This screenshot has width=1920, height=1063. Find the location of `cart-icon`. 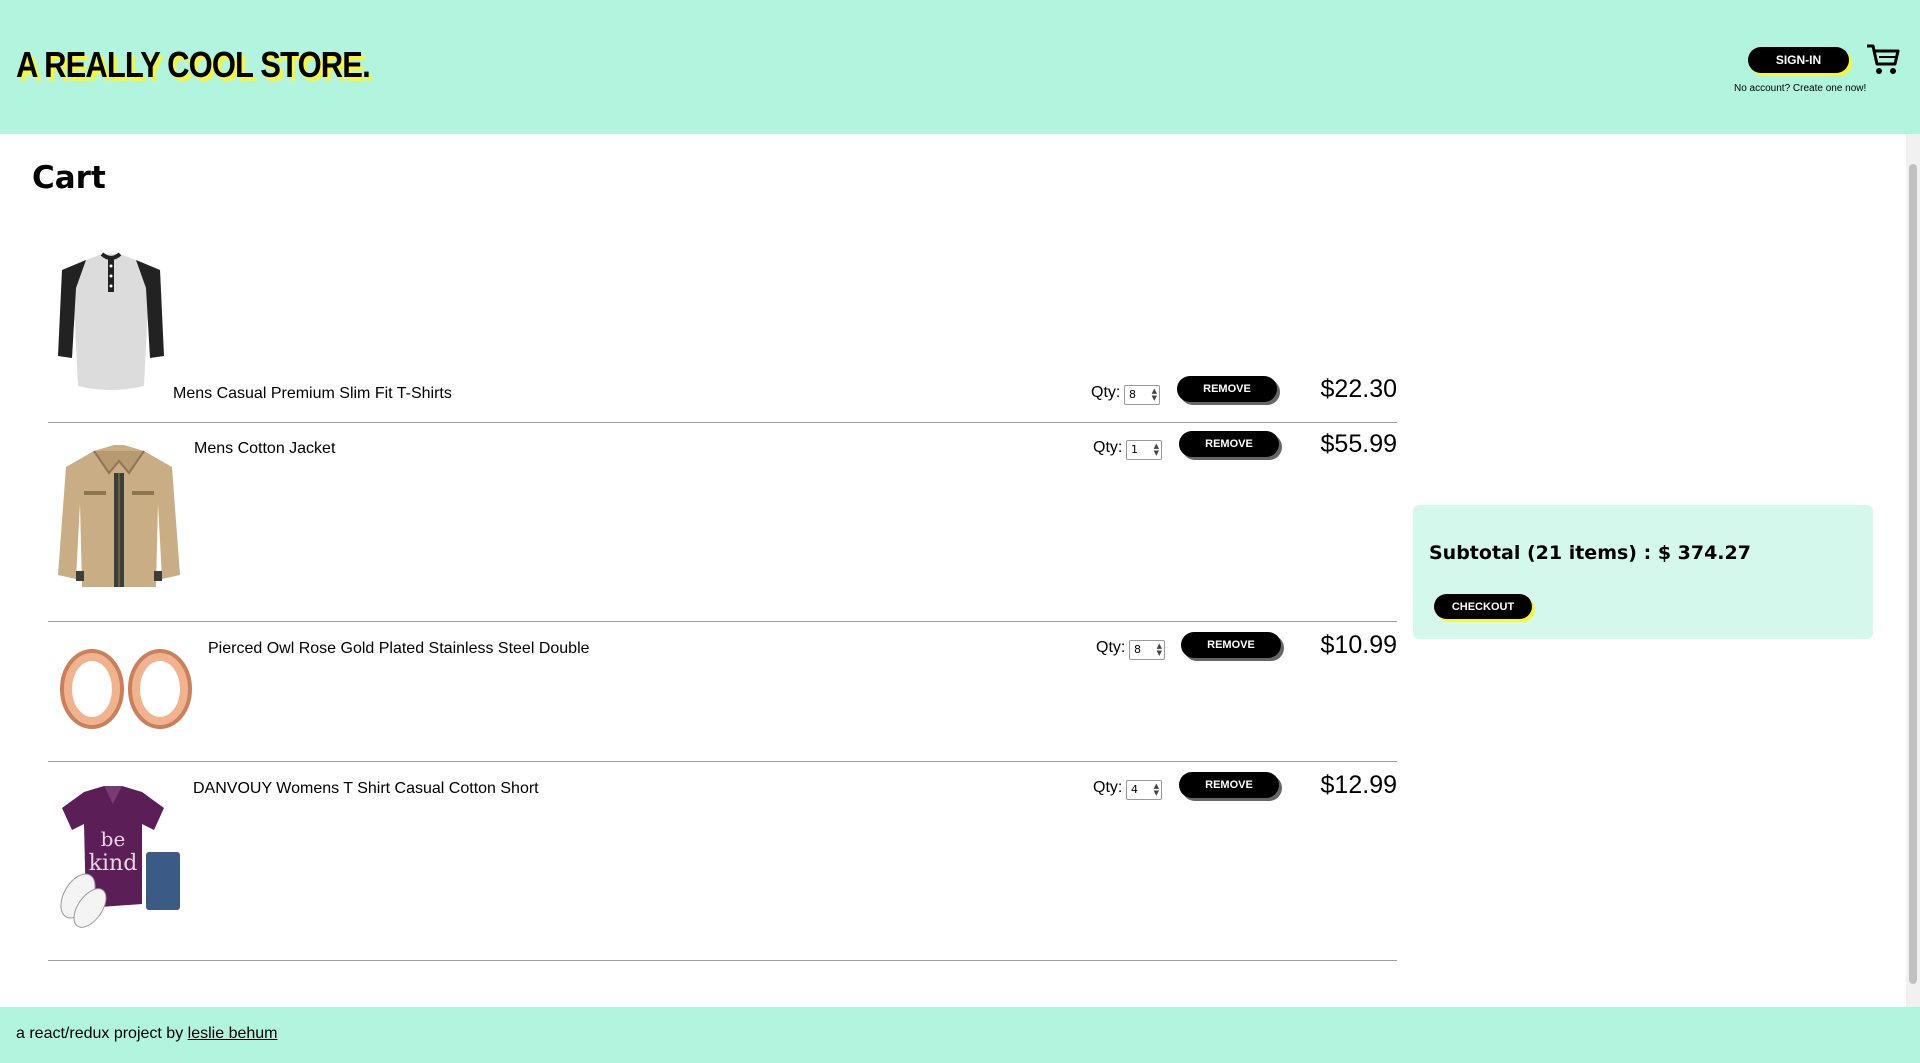

cart-icon is located at coordinates (1883, 59).